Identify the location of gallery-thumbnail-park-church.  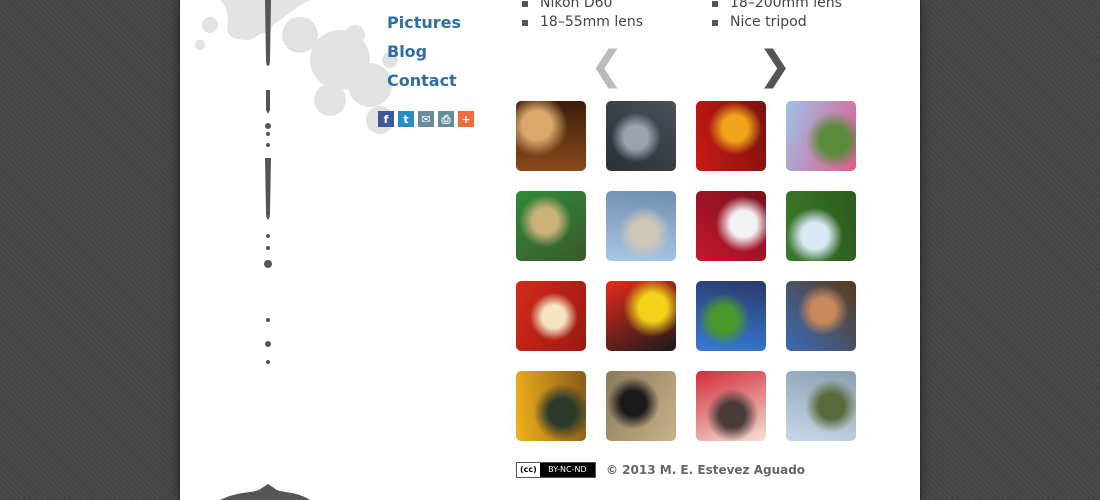
(821, 226).